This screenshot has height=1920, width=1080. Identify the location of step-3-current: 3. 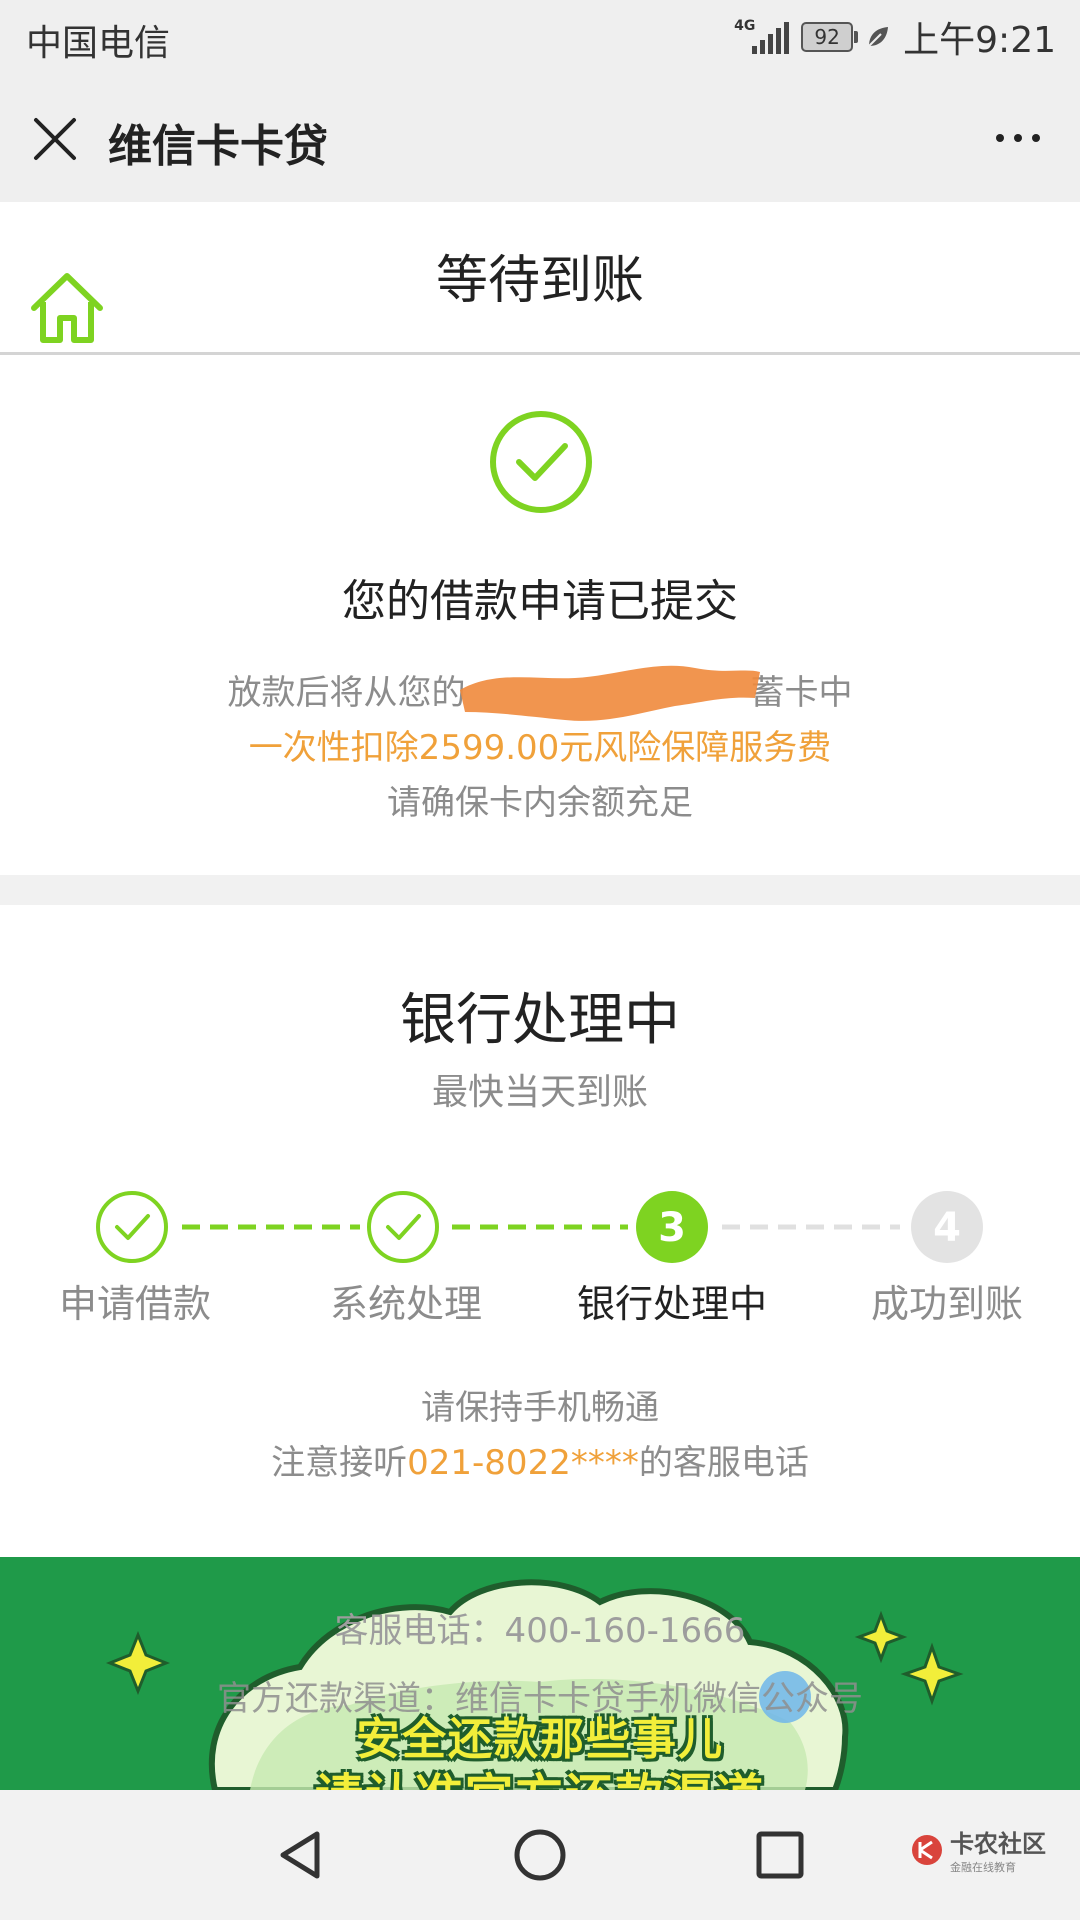
(672, 1227).